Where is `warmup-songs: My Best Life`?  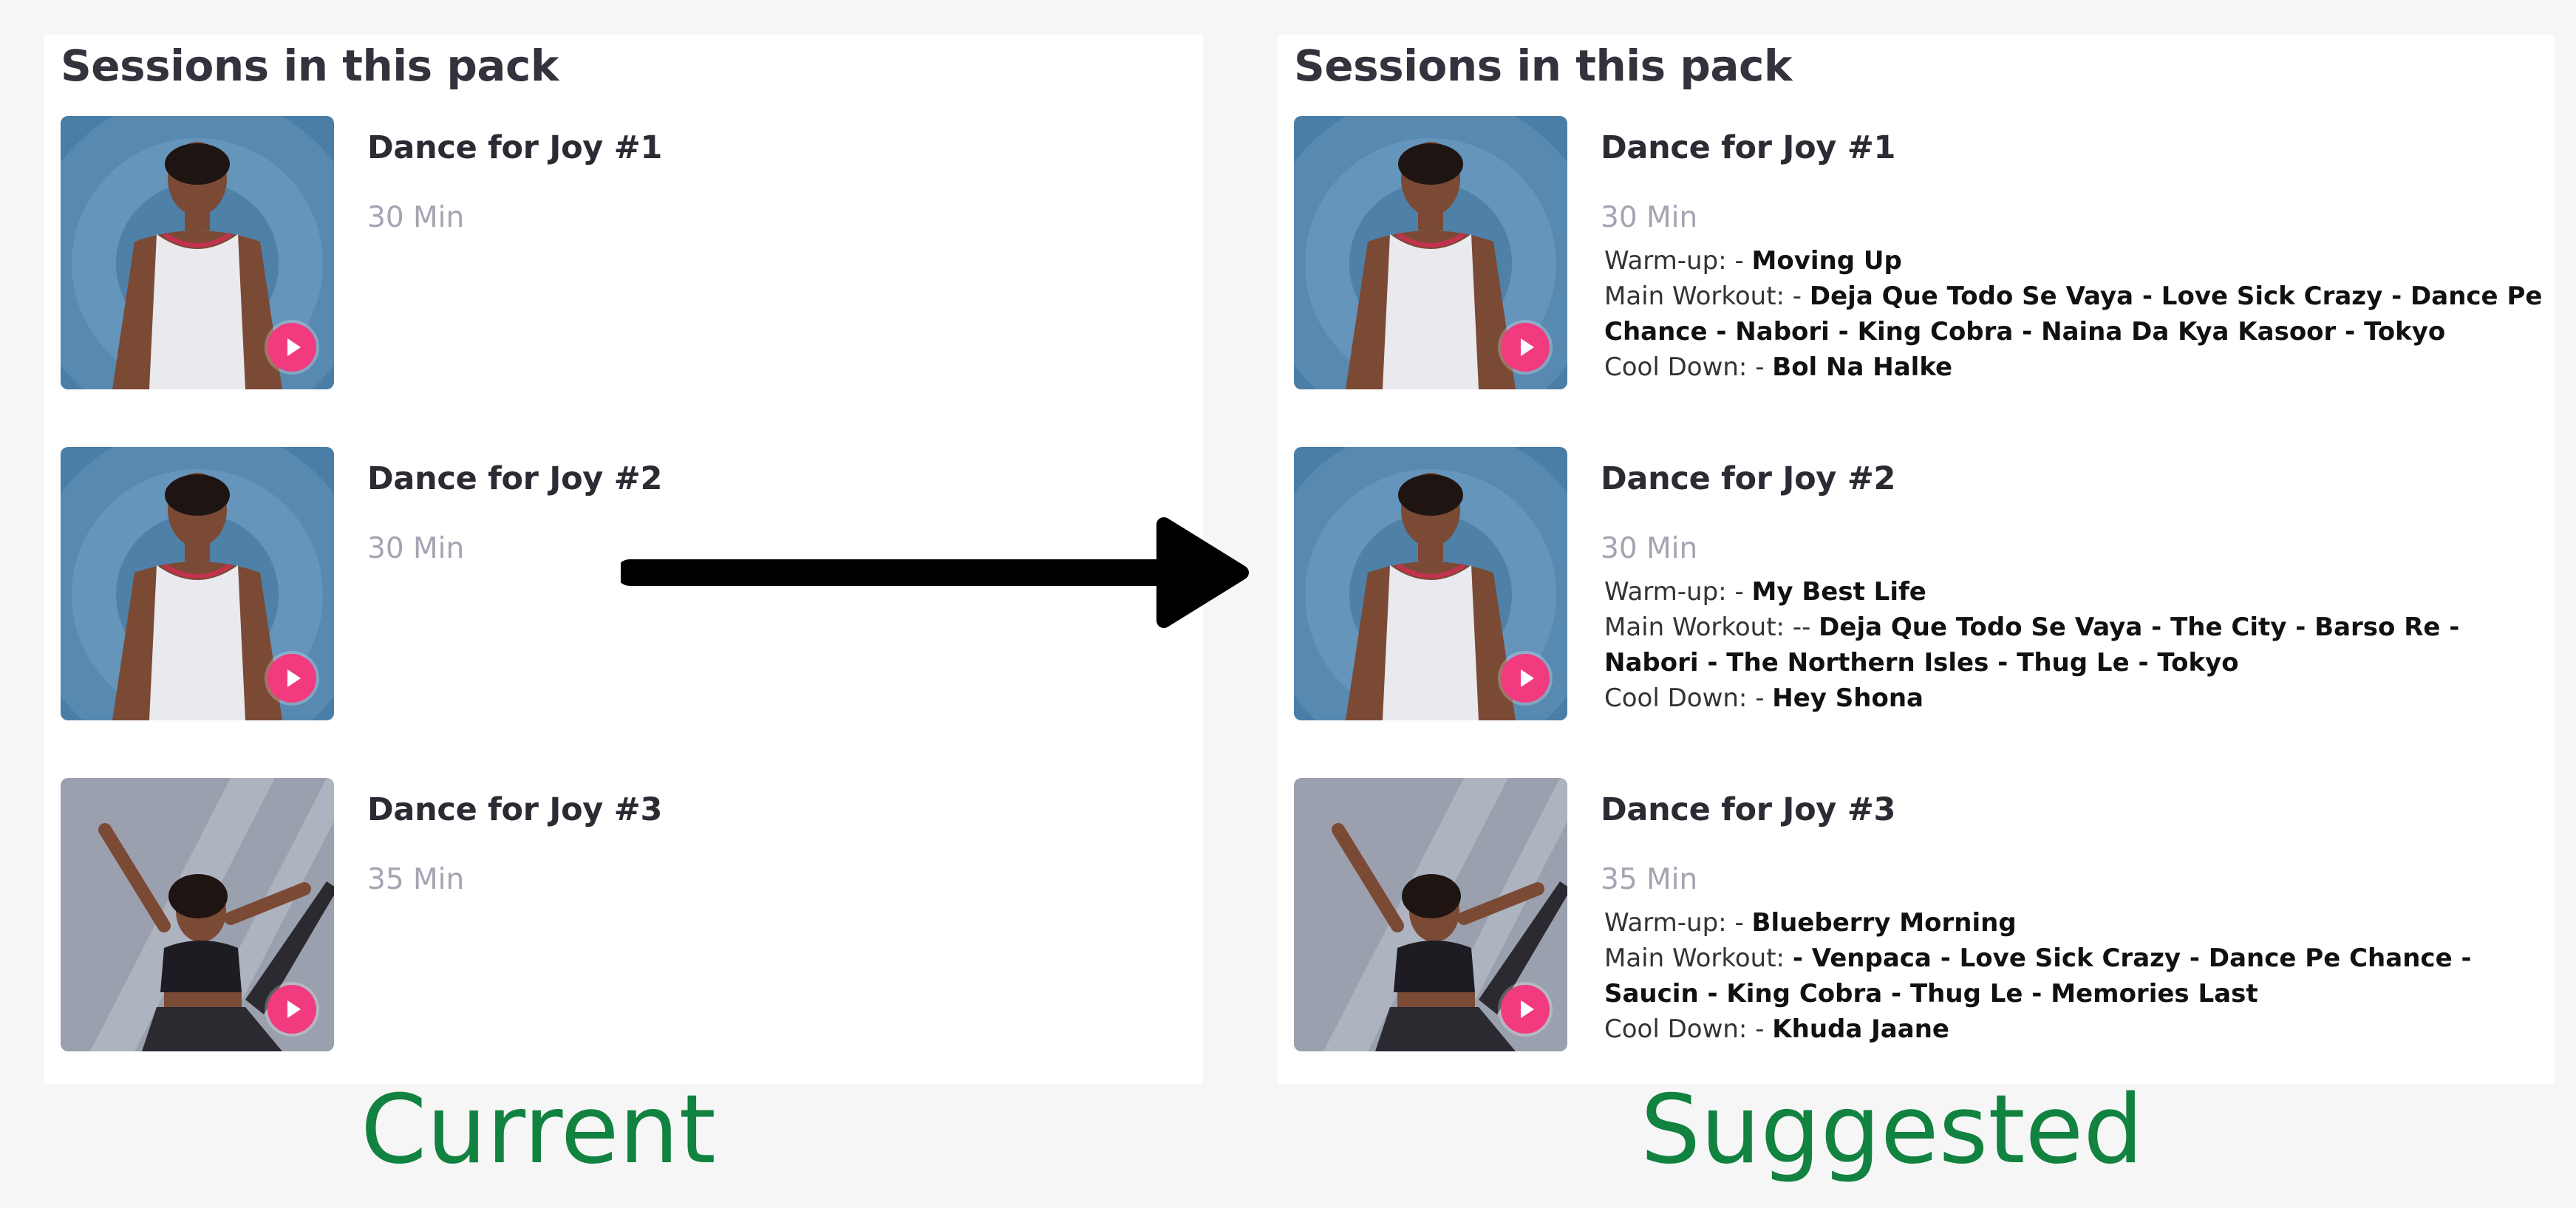
warmup-songs: My Best Life is located at coordinates (1838, 592).